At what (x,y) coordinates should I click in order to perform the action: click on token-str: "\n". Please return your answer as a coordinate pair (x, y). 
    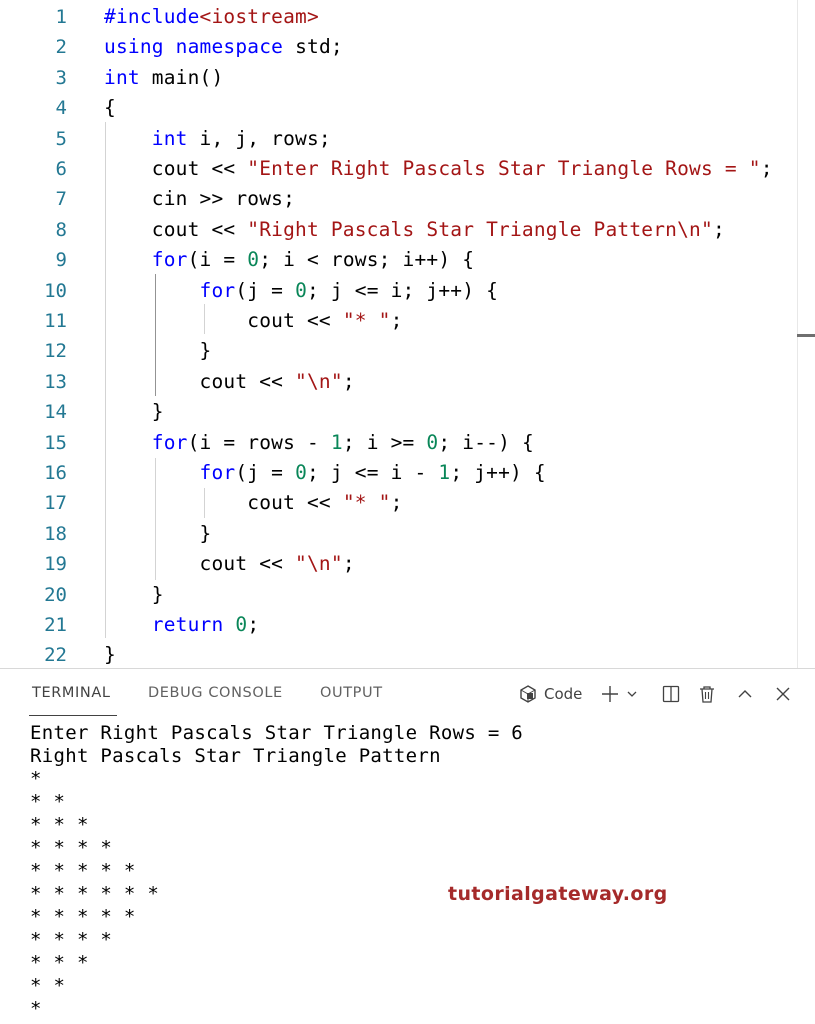
    Looking at the image, I should click on (319, 564).